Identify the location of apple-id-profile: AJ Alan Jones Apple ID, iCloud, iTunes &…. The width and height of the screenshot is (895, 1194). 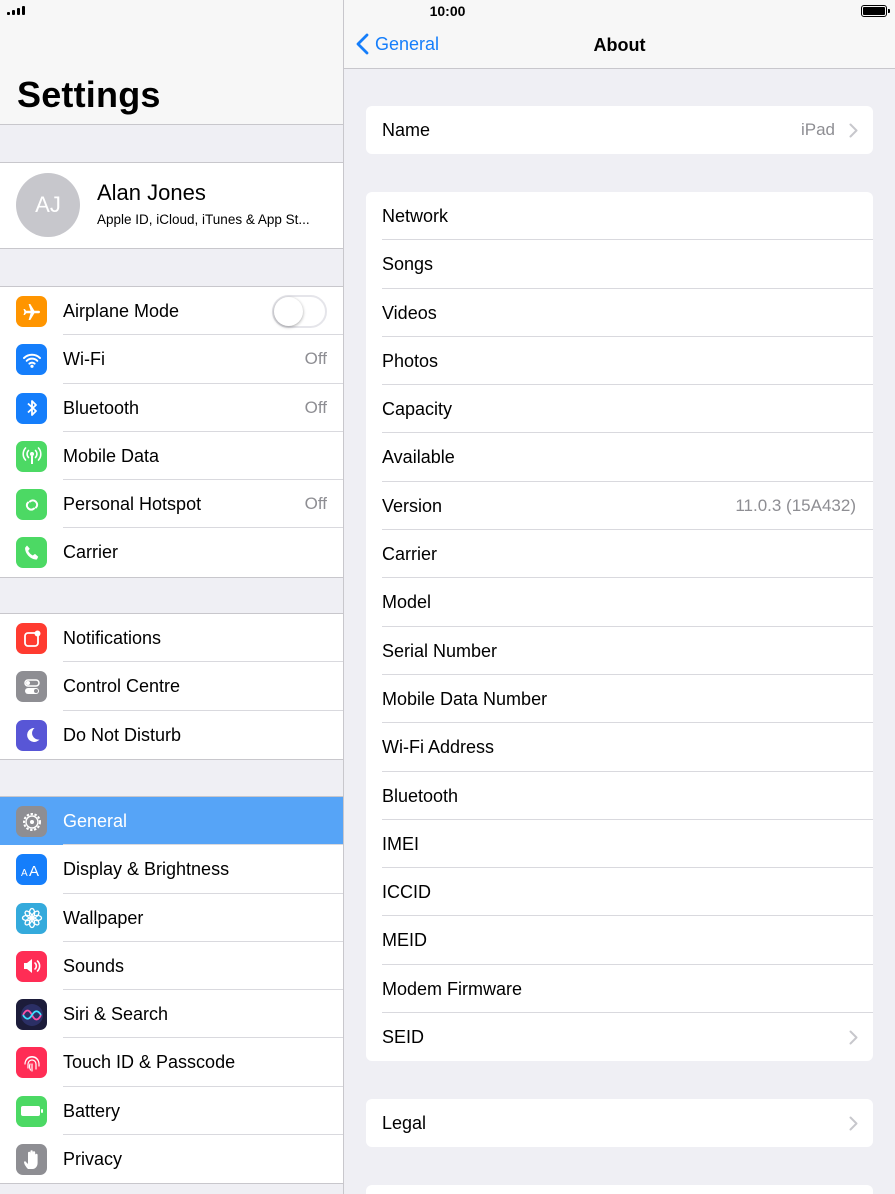
(171, 205).